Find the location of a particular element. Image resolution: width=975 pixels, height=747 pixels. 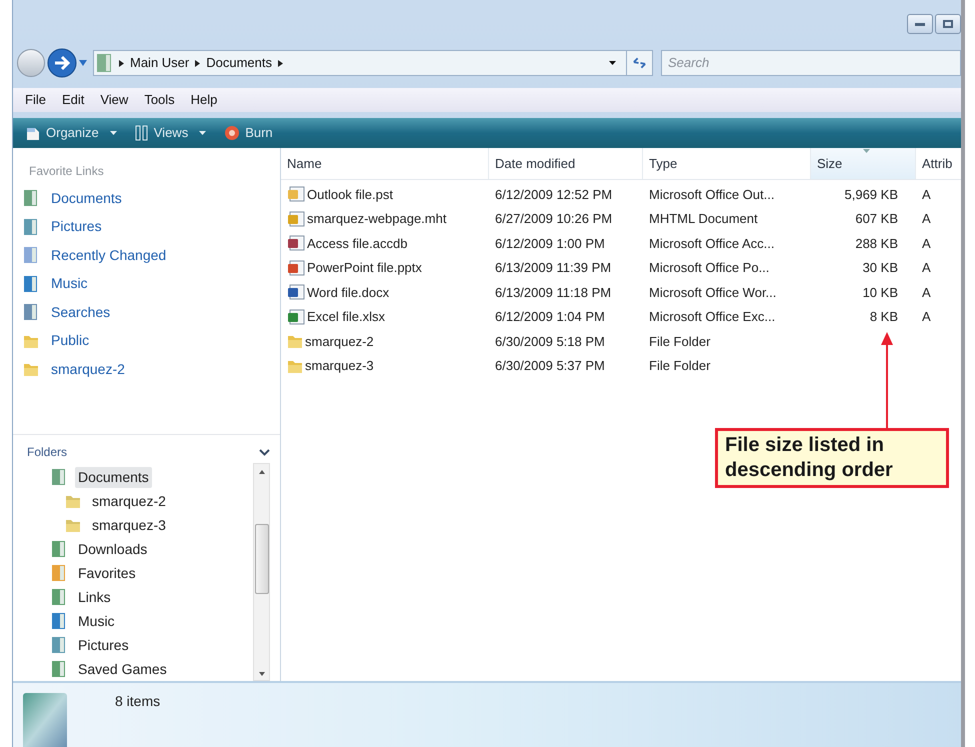

tree-item: Music is located at coordinates (96, 621).